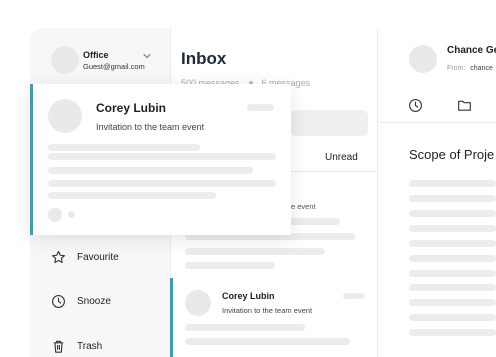 The width and height of the screenshot is (496, 357). What do you see at coordinates (452, 154) in the screenshot?
I see `reader-subject: Scope of Proje` at bounding box center [452, 154].